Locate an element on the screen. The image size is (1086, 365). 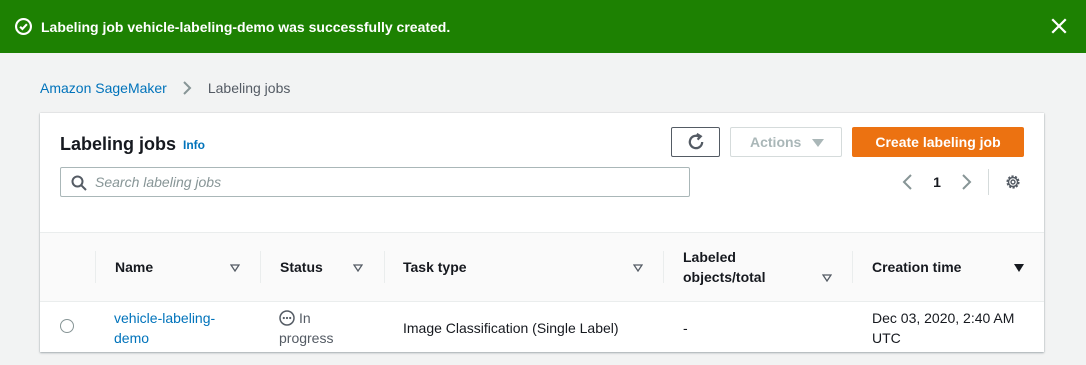
next-page-icon is located at coordinates (966, 182).